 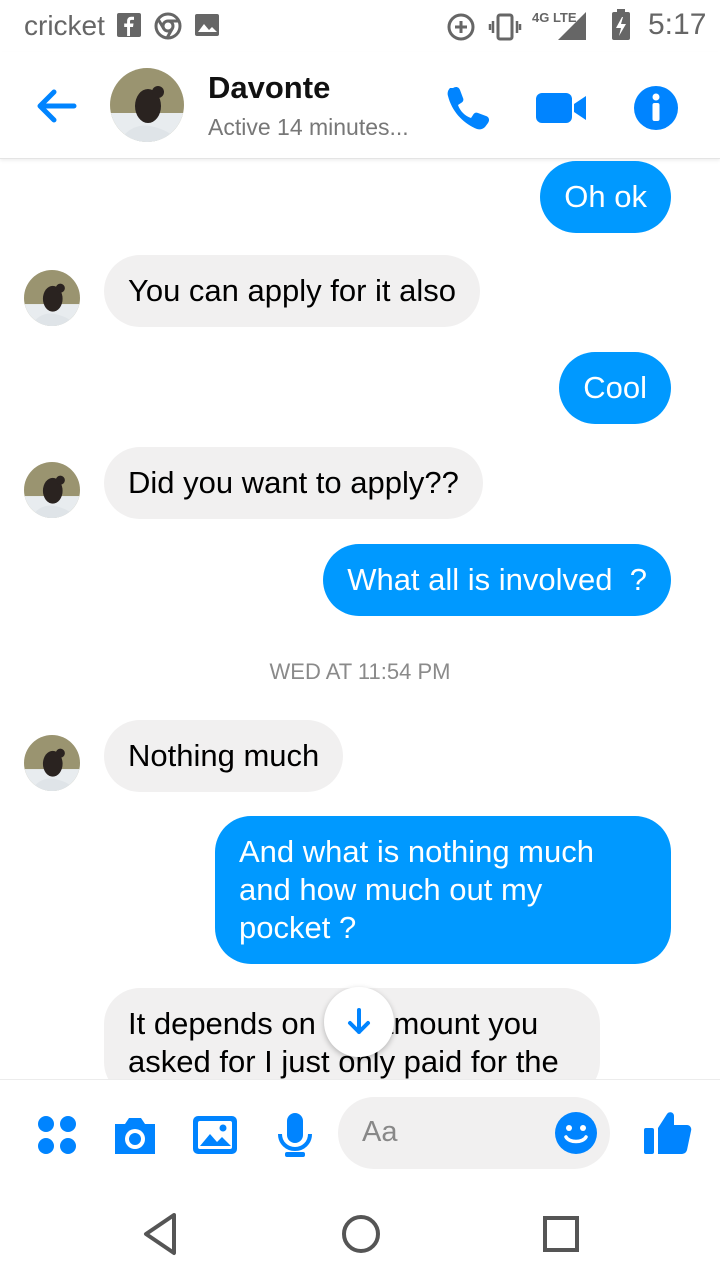 I want to click on carrier-label: cricket, so click(x=64, y=25).